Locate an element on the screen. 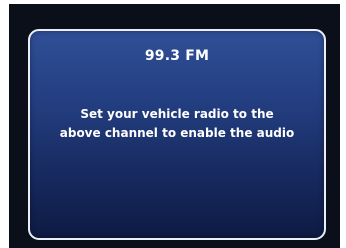 The width and height of the screenshot is (346, 248). instruction-line-2: above channel to enable the audio is located at coordinates (177, 133).